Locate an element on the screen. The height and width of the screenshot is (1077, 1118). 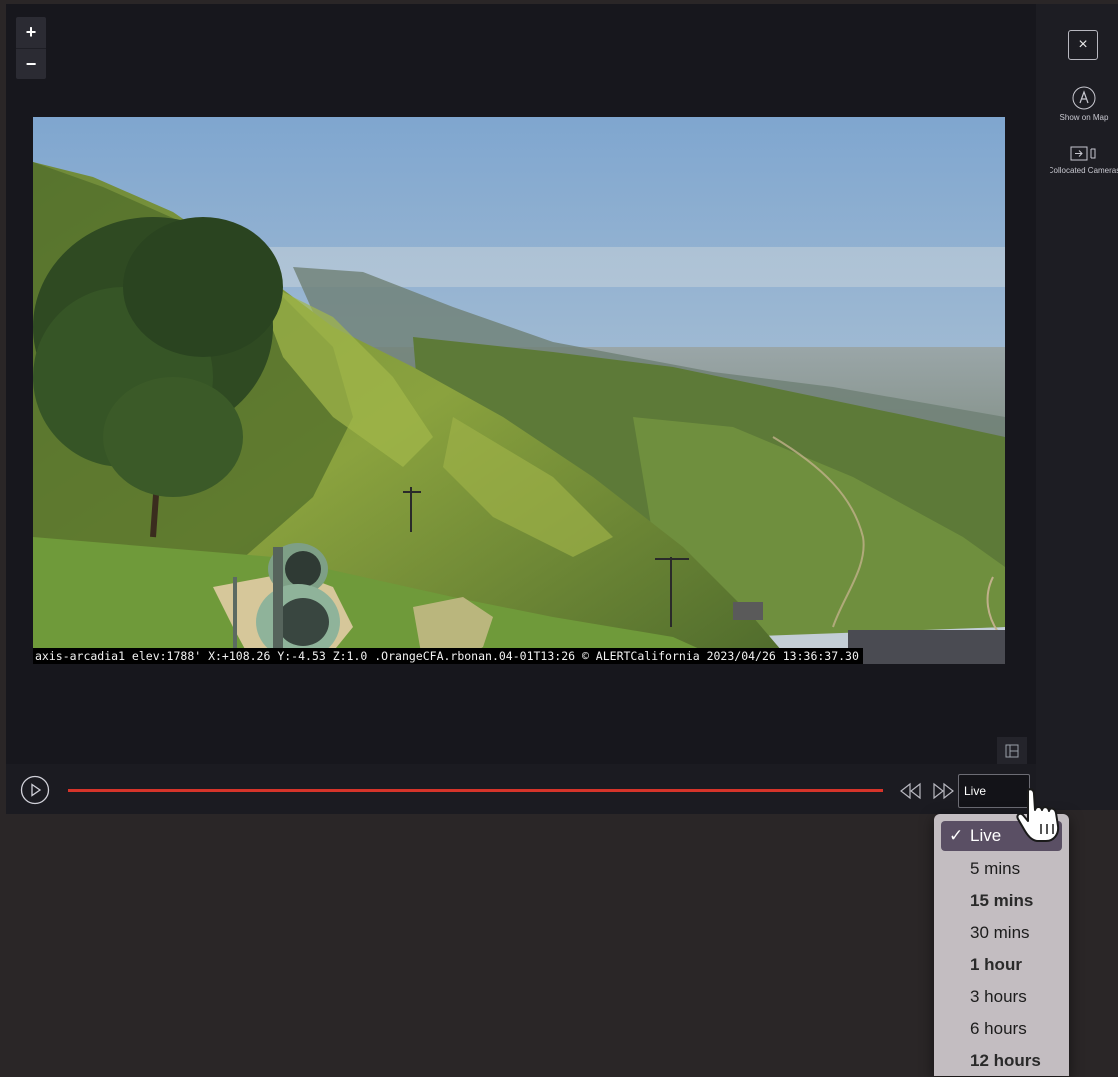
dropdown-option-5-mins: 5 mins is located at coordinates (1001, 869).